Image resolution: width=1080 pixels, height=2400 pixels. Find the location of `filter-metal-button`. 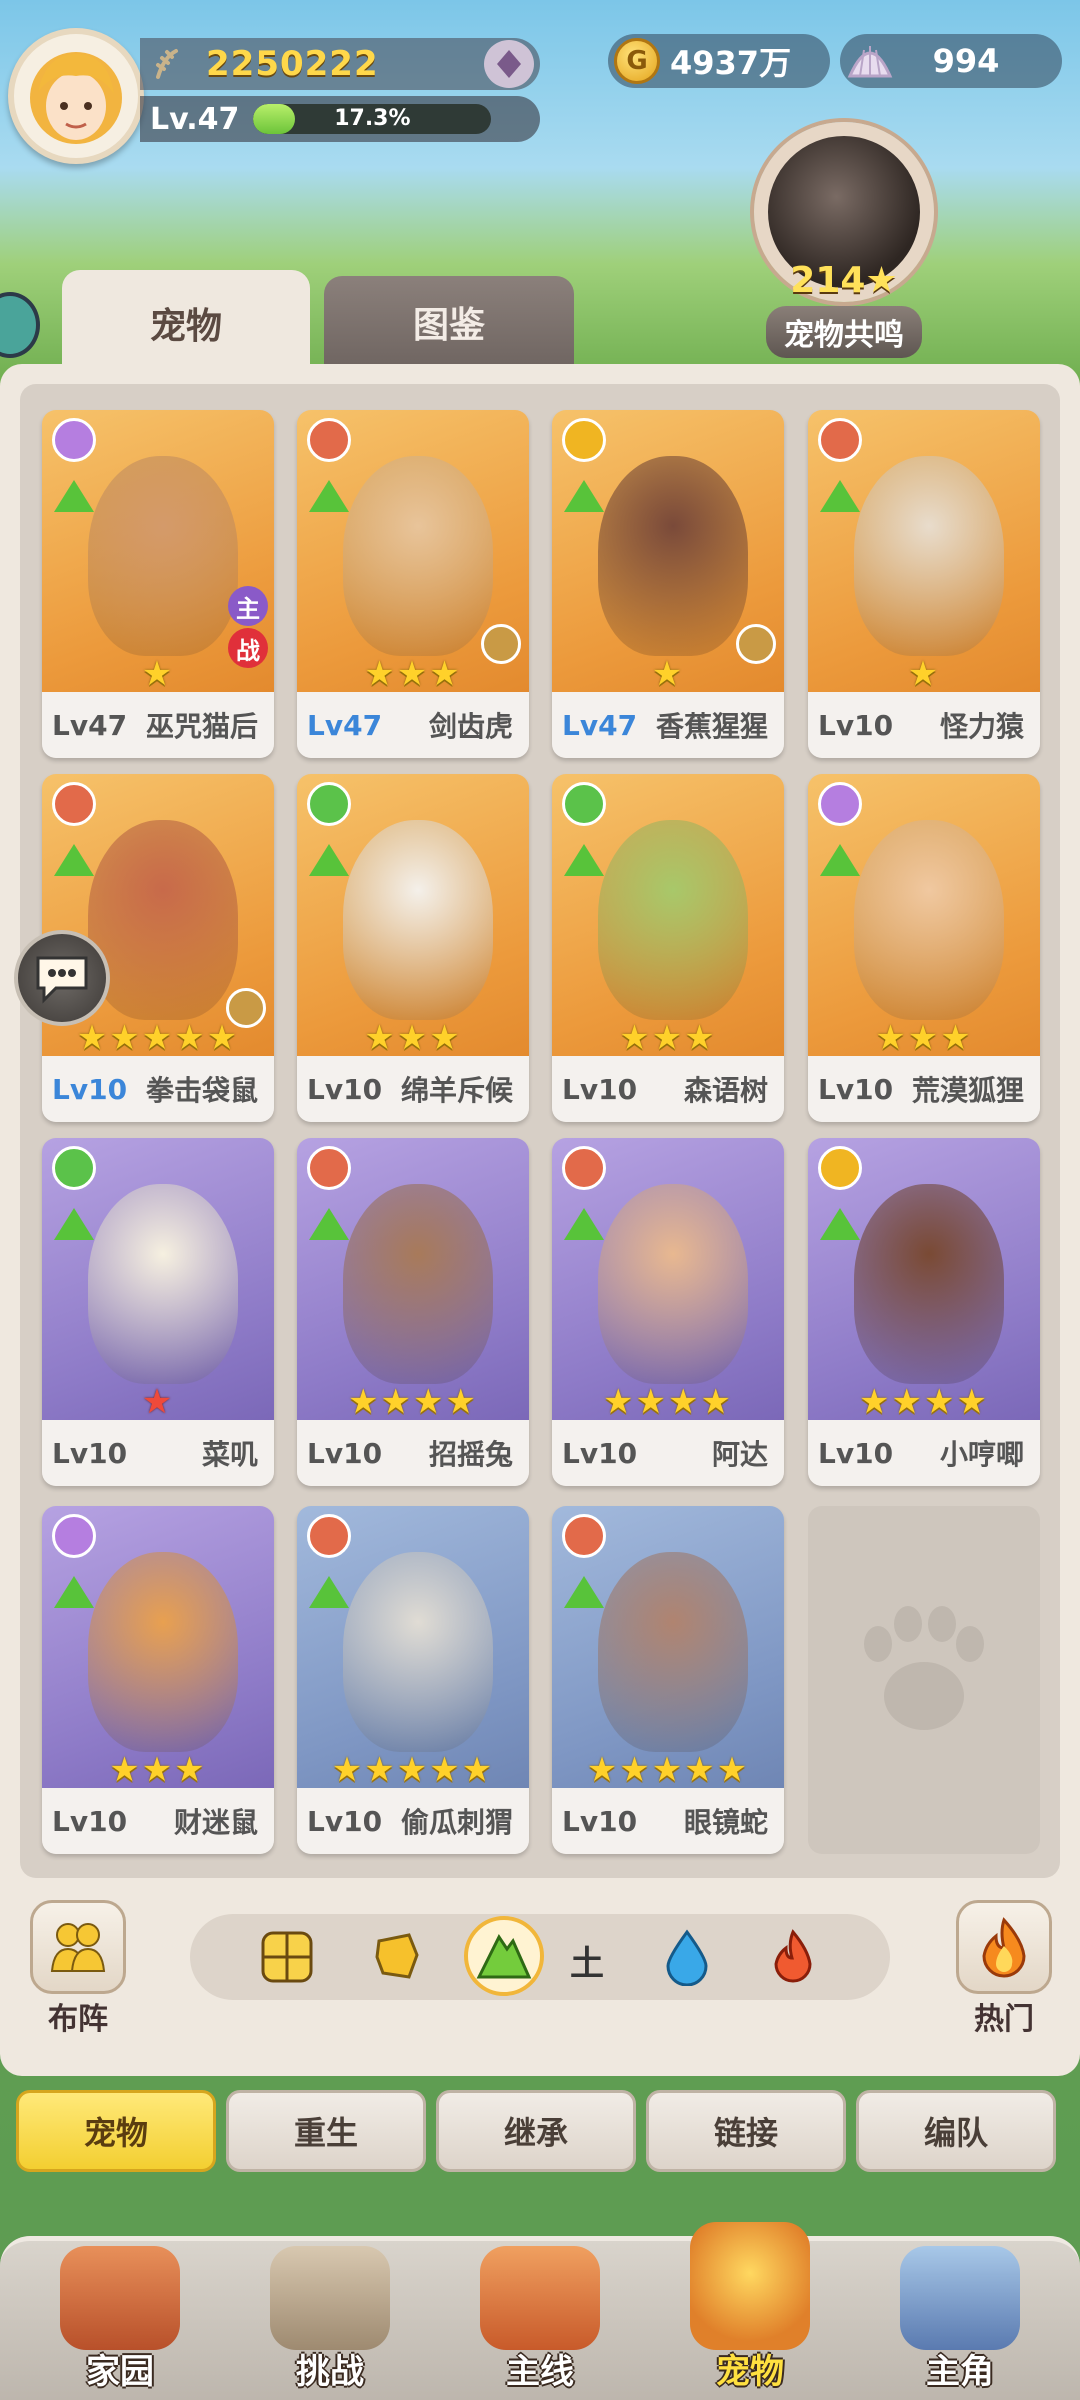

filter-metal-button is located at coordinates (397, 1957).